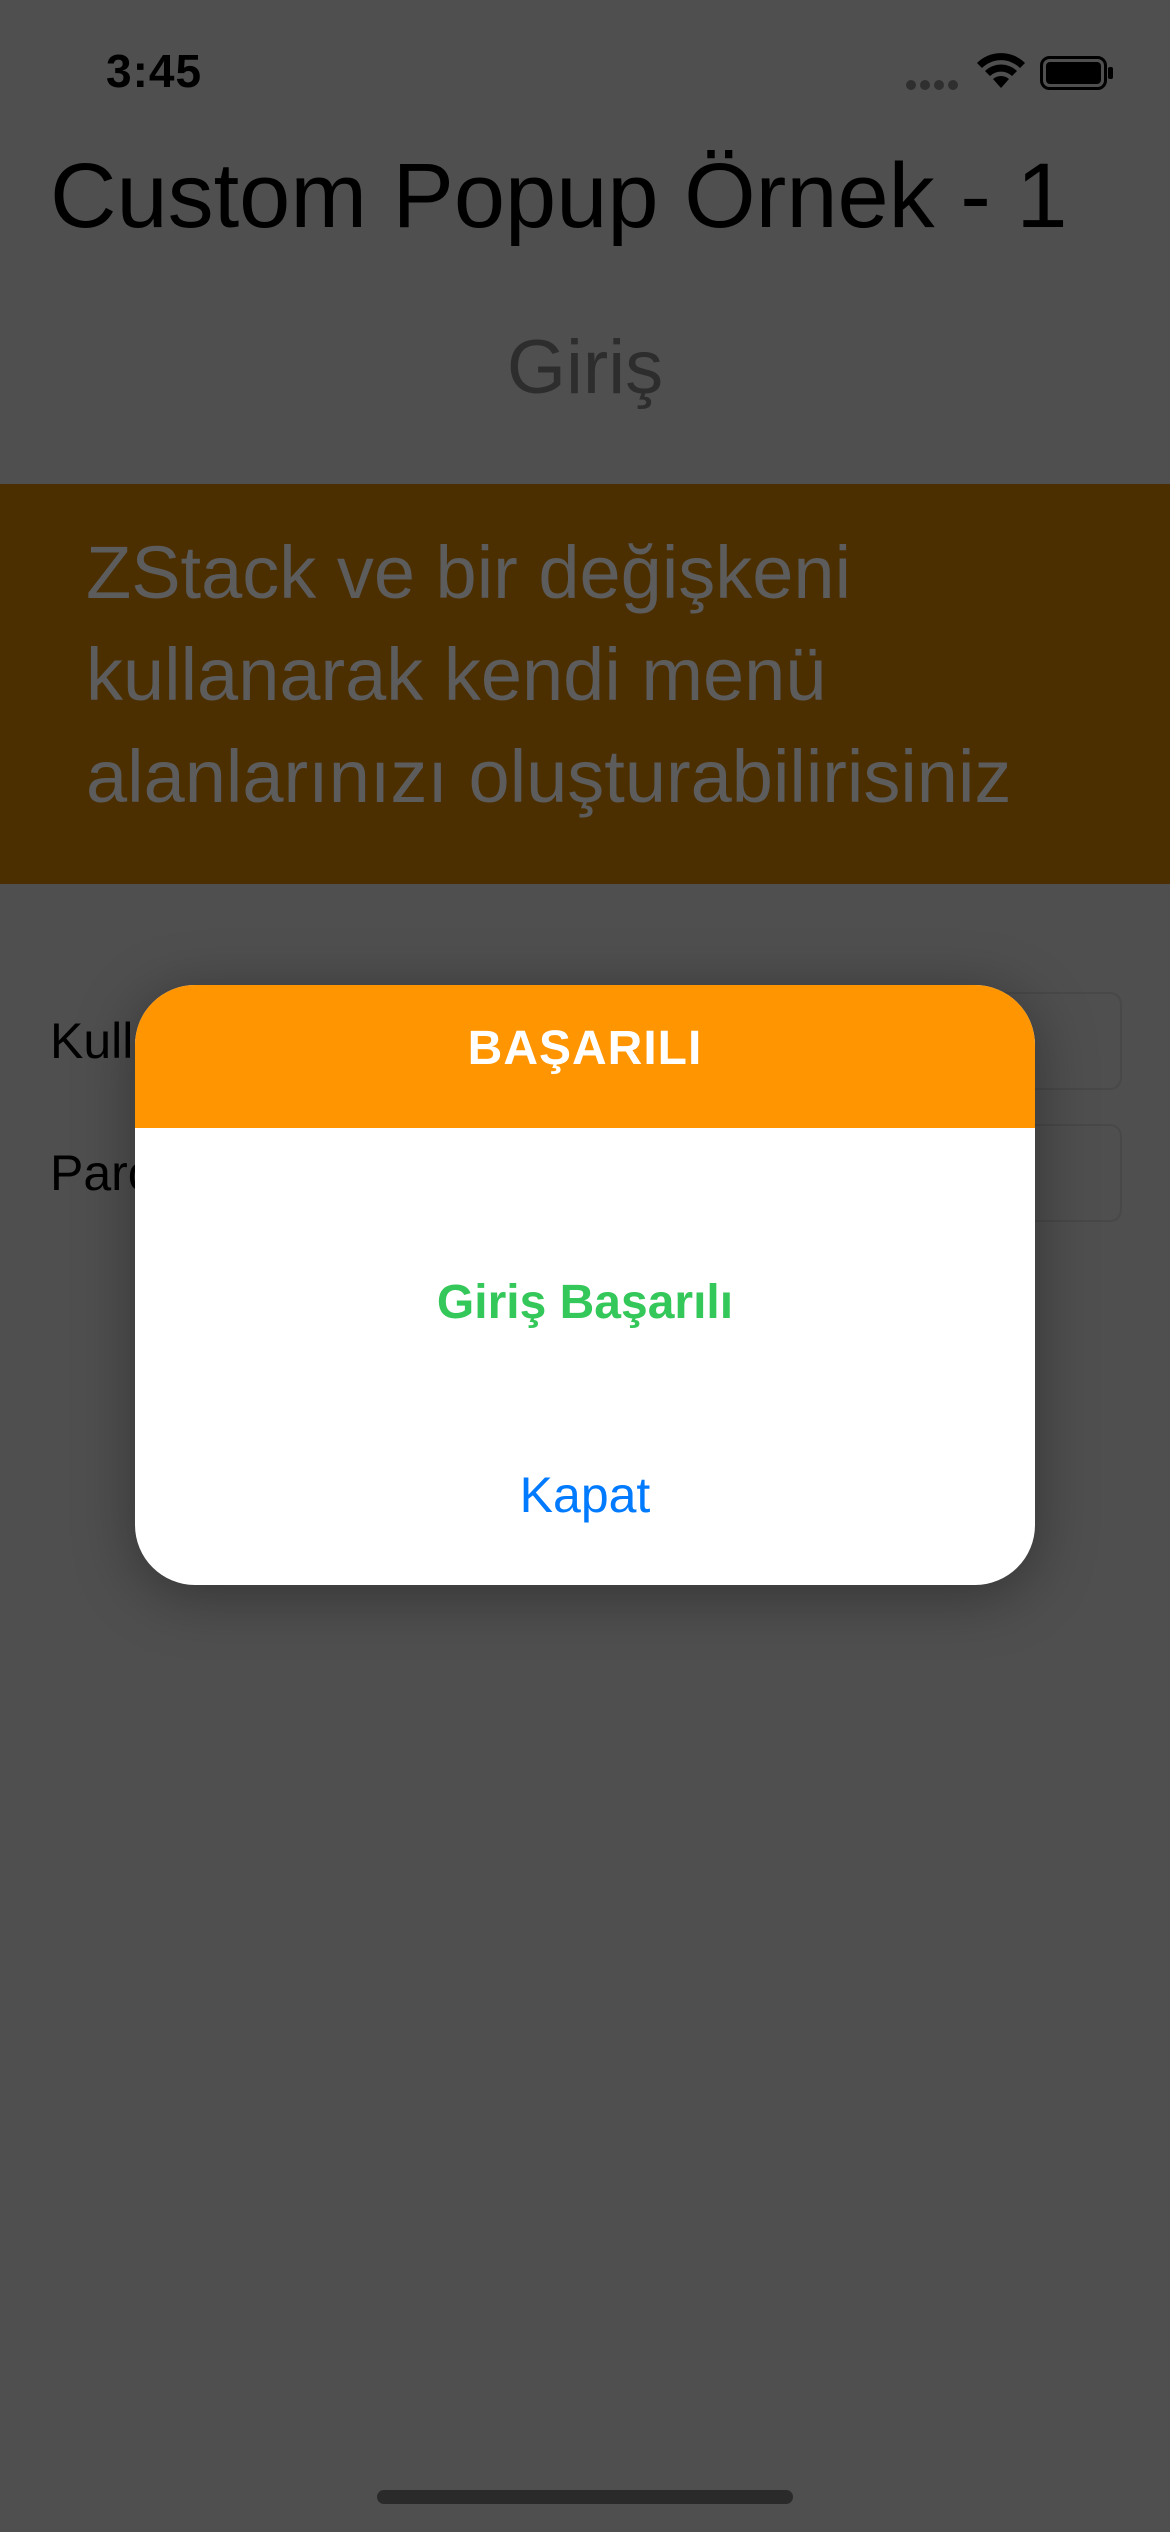 This screenshot has height=2532, width=1170. What do you see at coordinates (559, 196) in the screenshot?
I see `page-title: Custom Popup Örnek - 1` at bounding box center [559, 196].